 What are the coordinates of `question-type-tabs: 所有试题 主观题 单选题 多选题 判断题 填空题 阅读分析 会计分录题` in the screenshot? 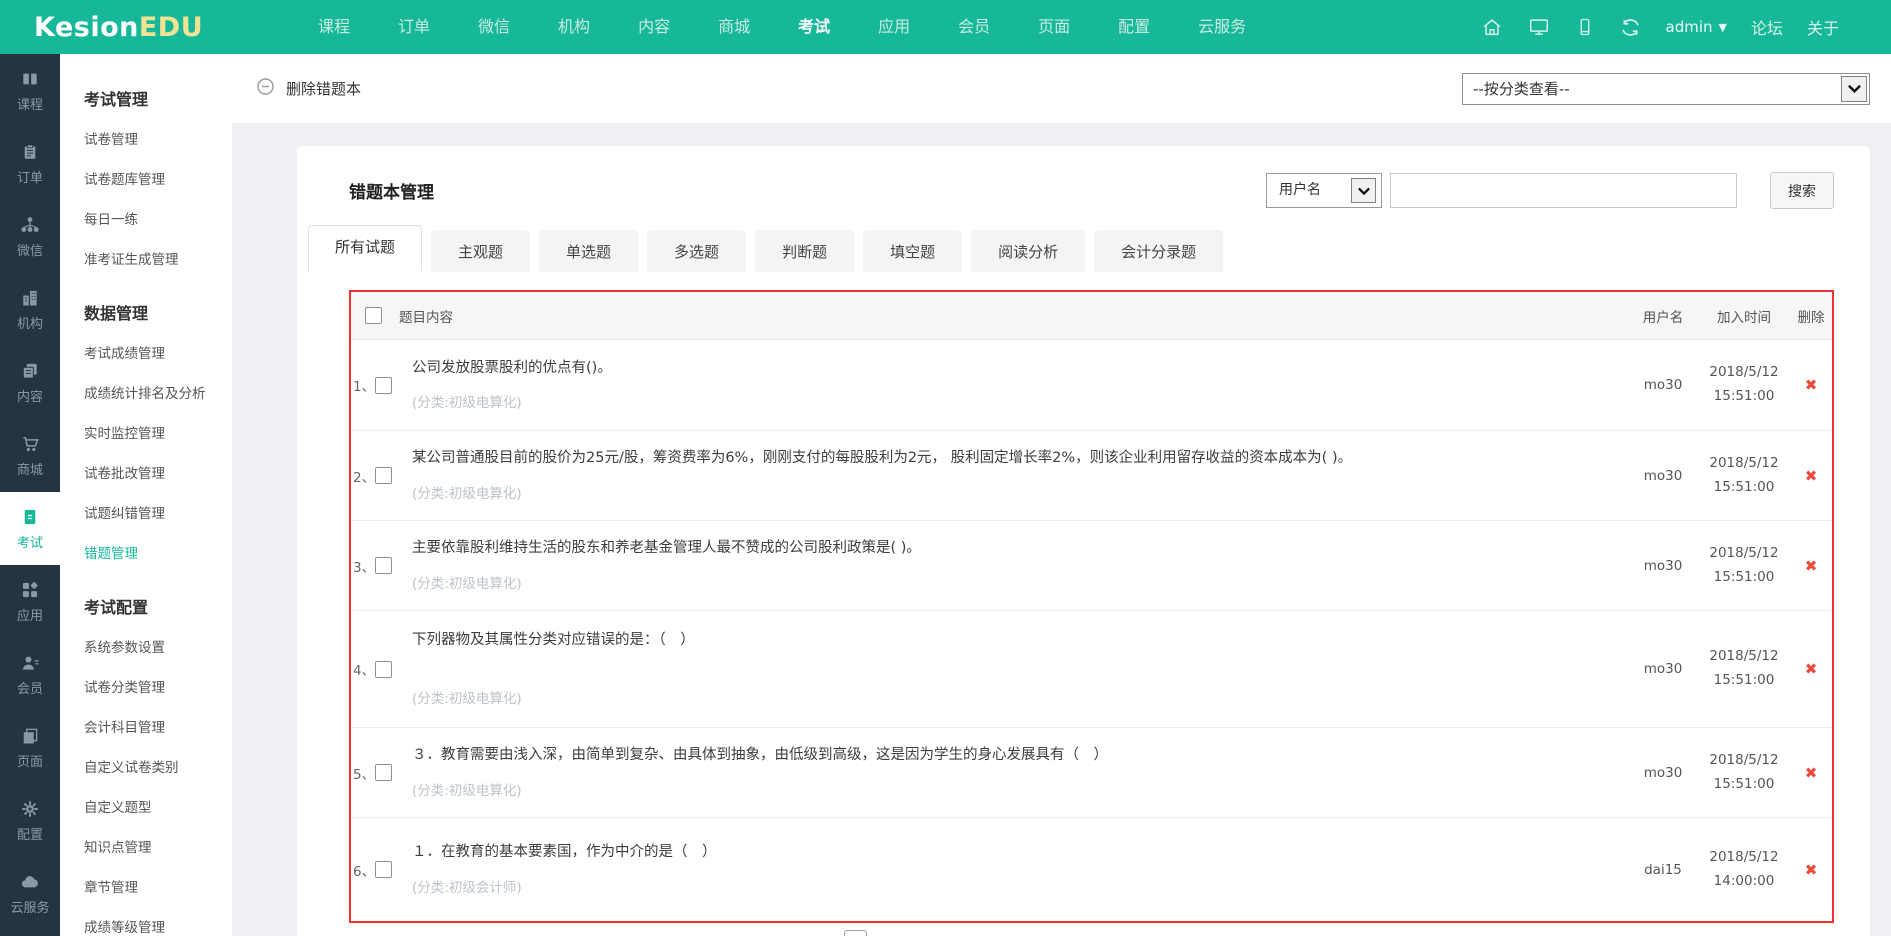 It's located at (1083, 240).